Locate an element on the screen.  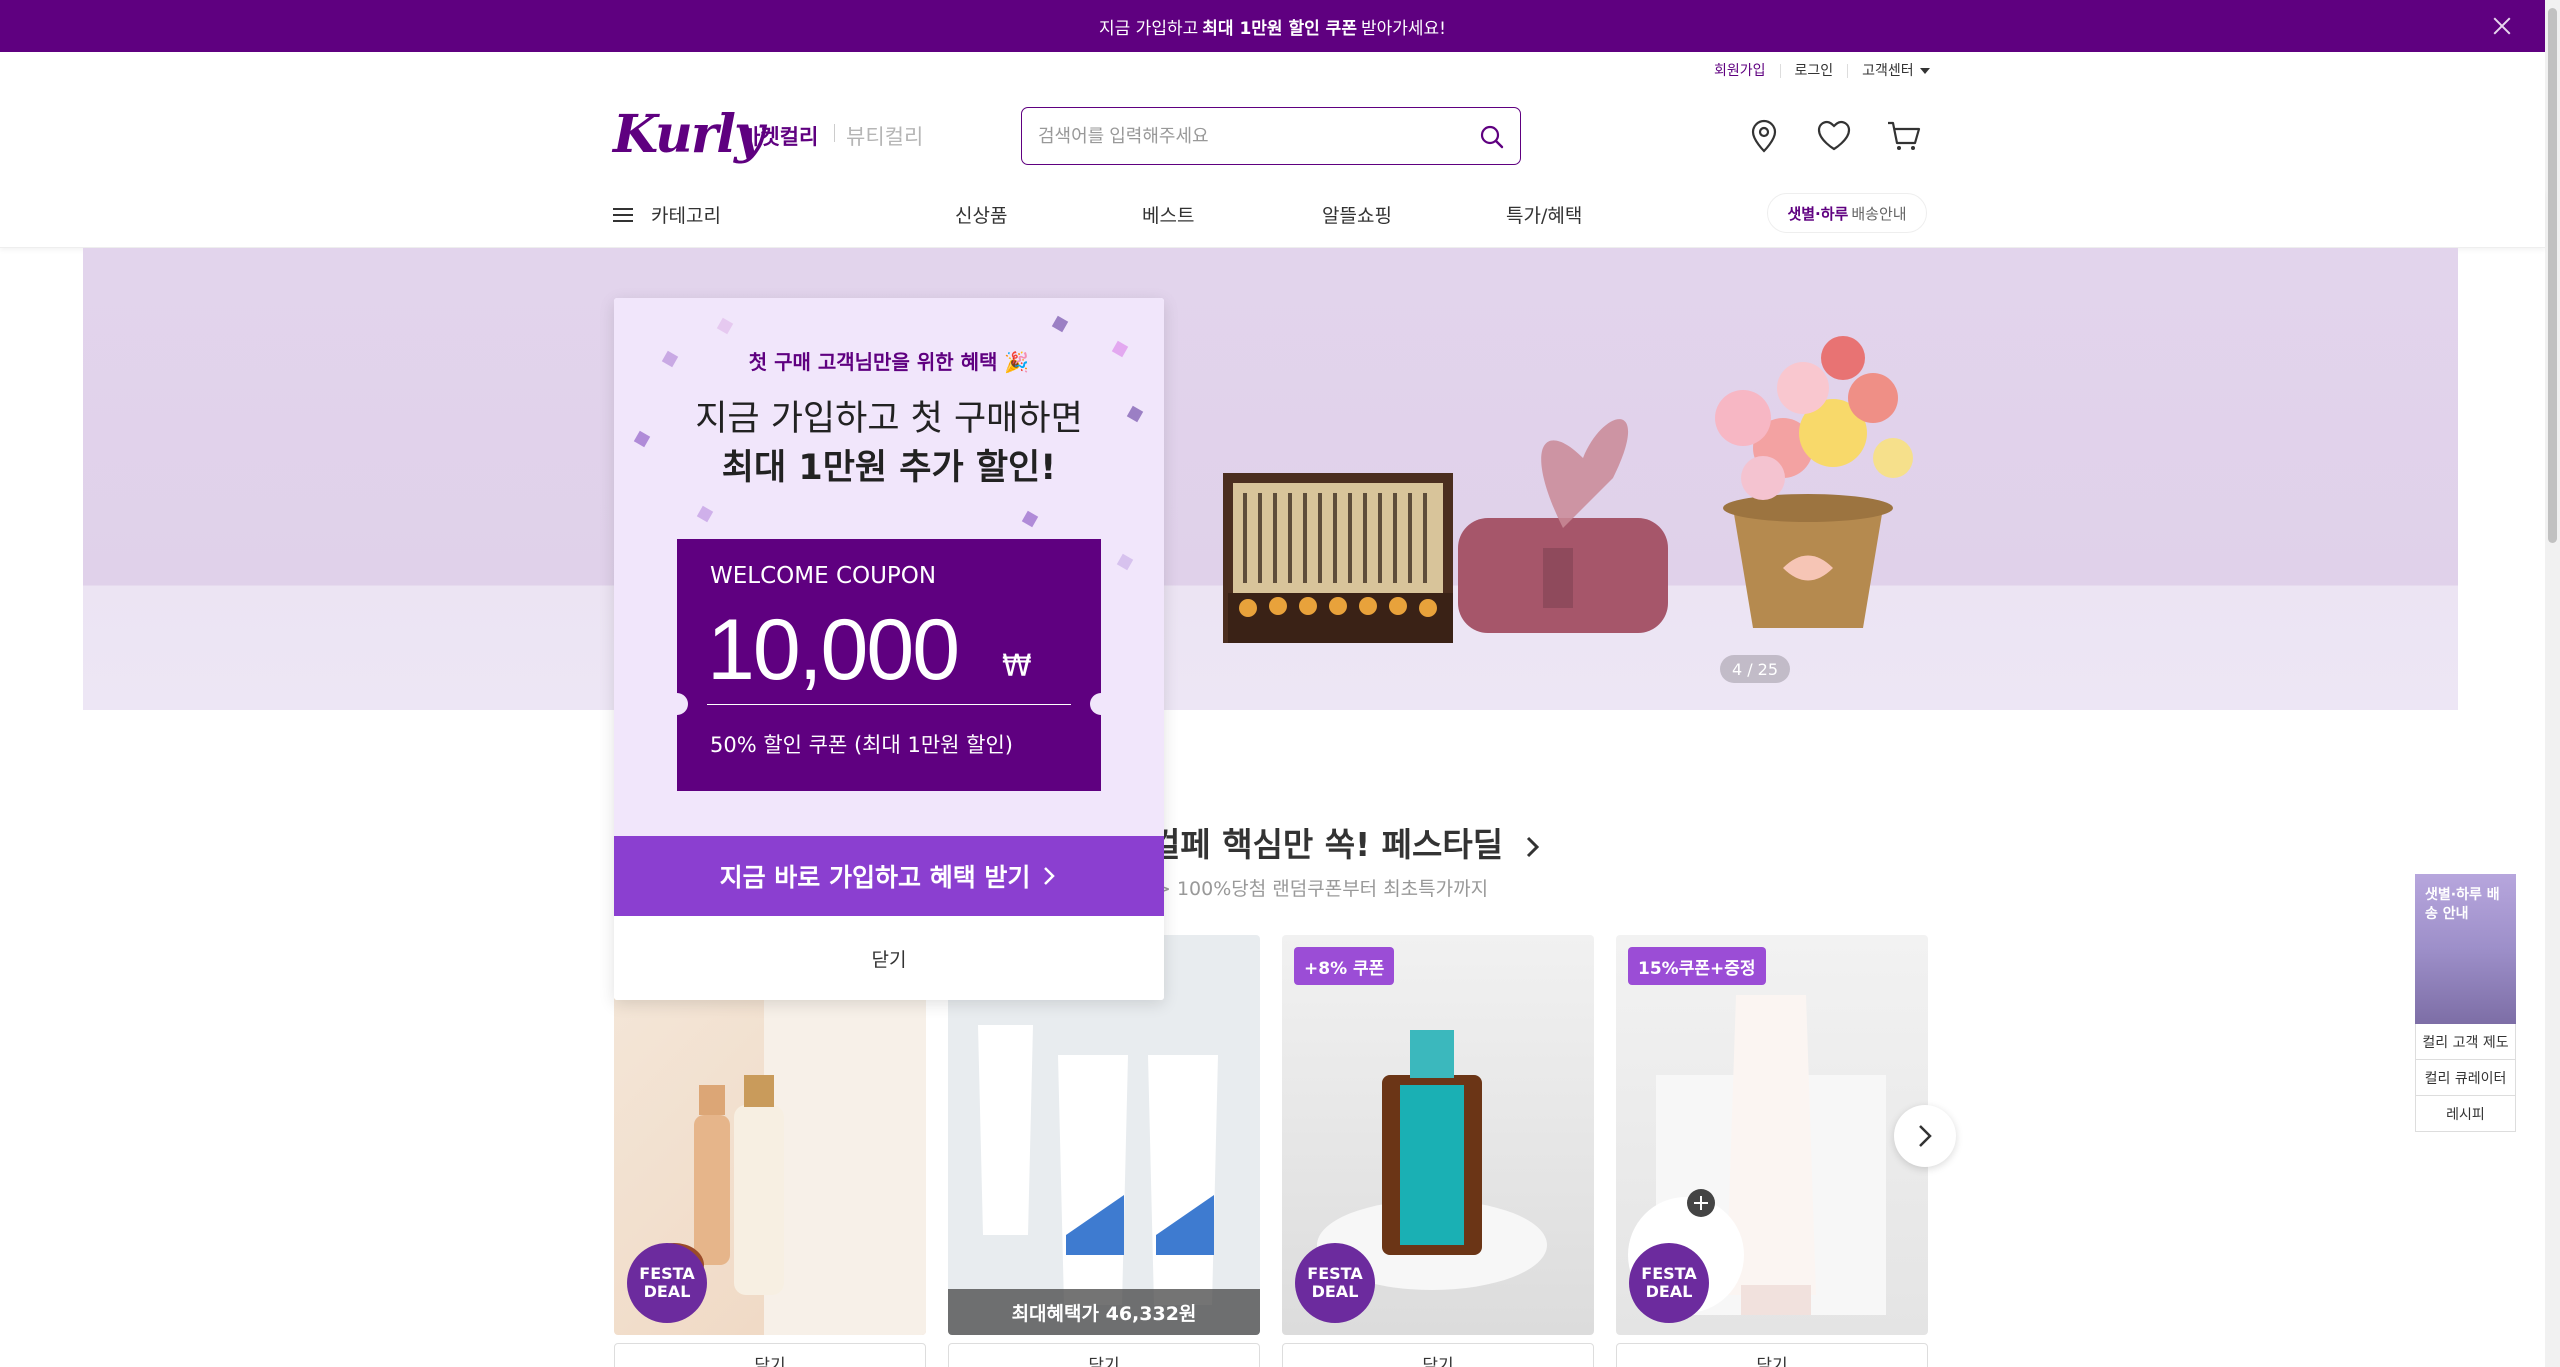
signup-link: 회원가입 is located at coordinates (1740, 71).